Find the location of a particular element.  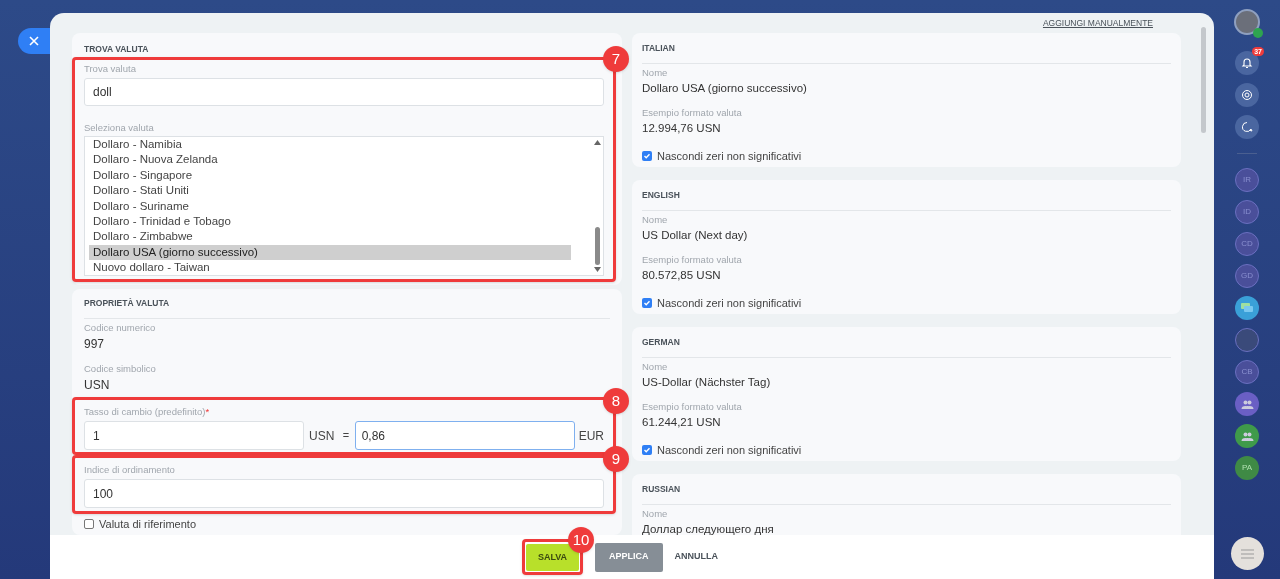

save-button: SALVA is located at coordinates (552, 558).